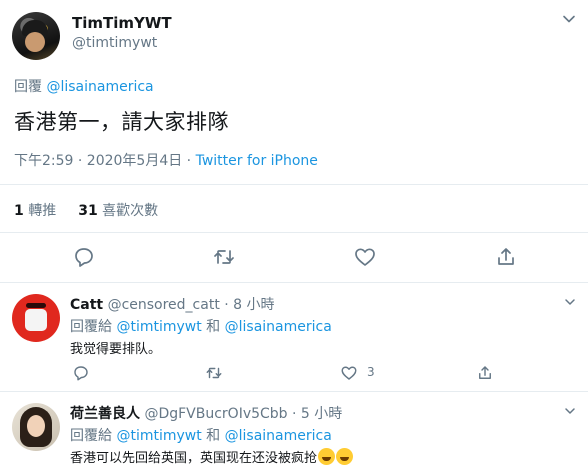 Image resolution: width=588 pixels, height=470 pixels. What do you see at coordinates (315, 414) in the screenshot?
I see `reply-time: · 5 小時` at bounding box center [315, 414].